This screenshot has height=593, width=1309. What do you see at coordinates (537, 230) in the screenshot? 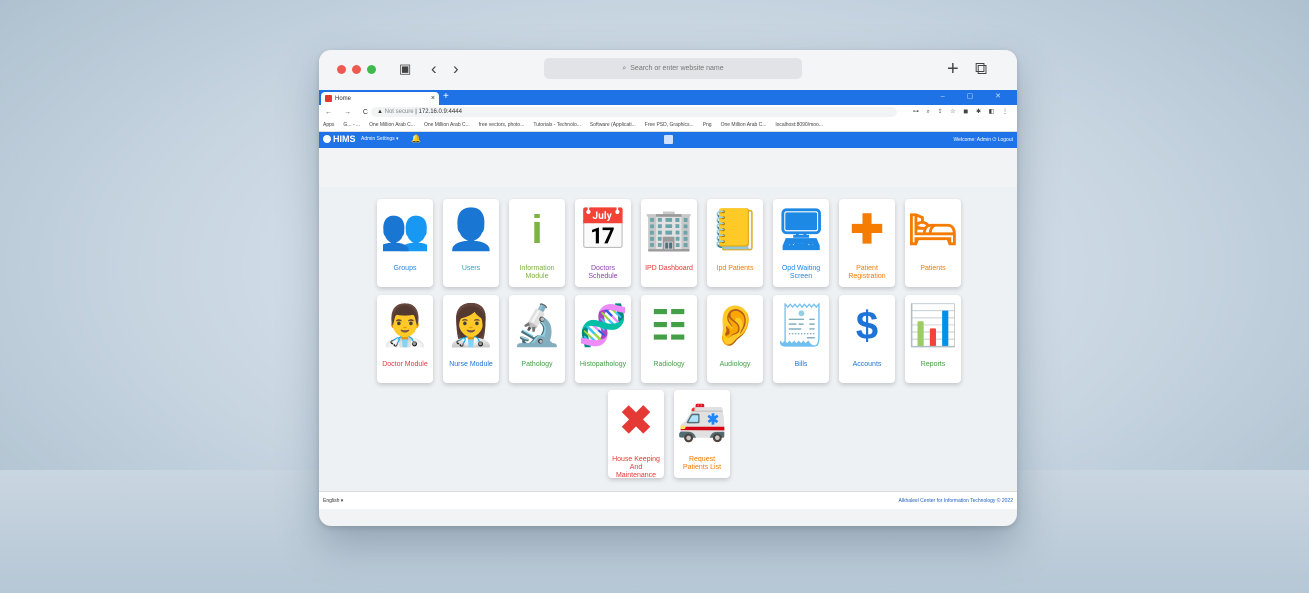
I see `info-icon: i` at bounding box center [537, 230].